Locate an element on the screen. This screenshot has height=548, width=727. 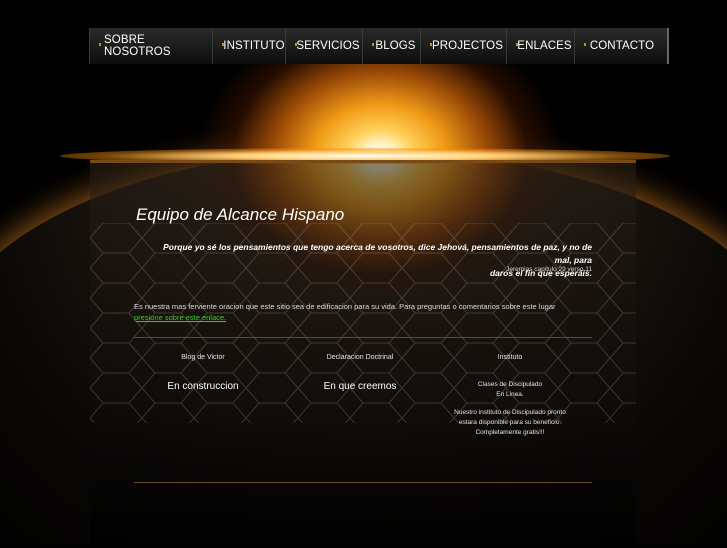
nav-contacto: CONTACTO is located at coordinates (619, 46).